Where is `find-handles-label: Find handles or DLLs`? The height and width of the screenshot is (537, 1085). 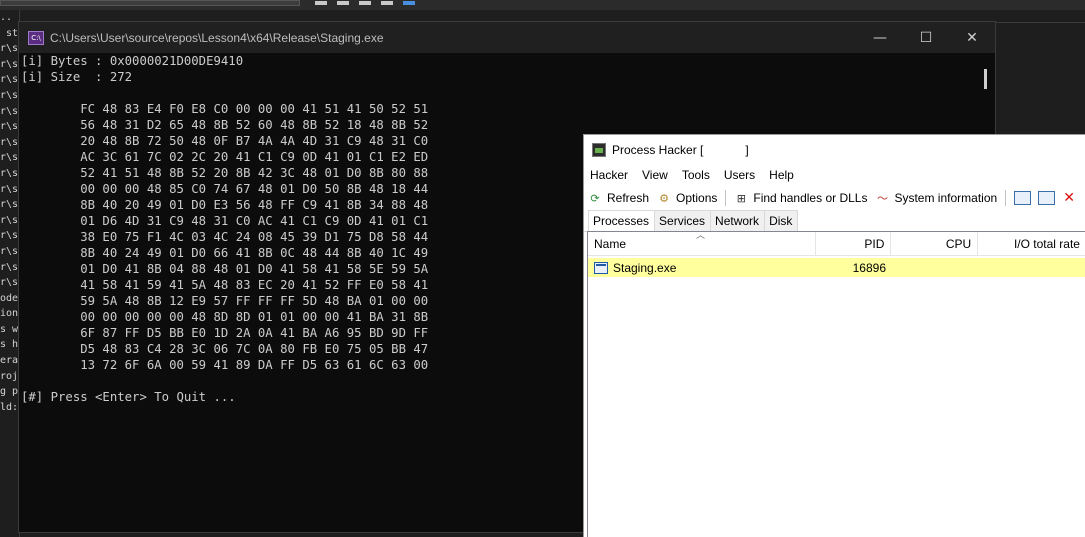
find-handles-label: Find handles or DLLs is located at coordinates (810, 198).